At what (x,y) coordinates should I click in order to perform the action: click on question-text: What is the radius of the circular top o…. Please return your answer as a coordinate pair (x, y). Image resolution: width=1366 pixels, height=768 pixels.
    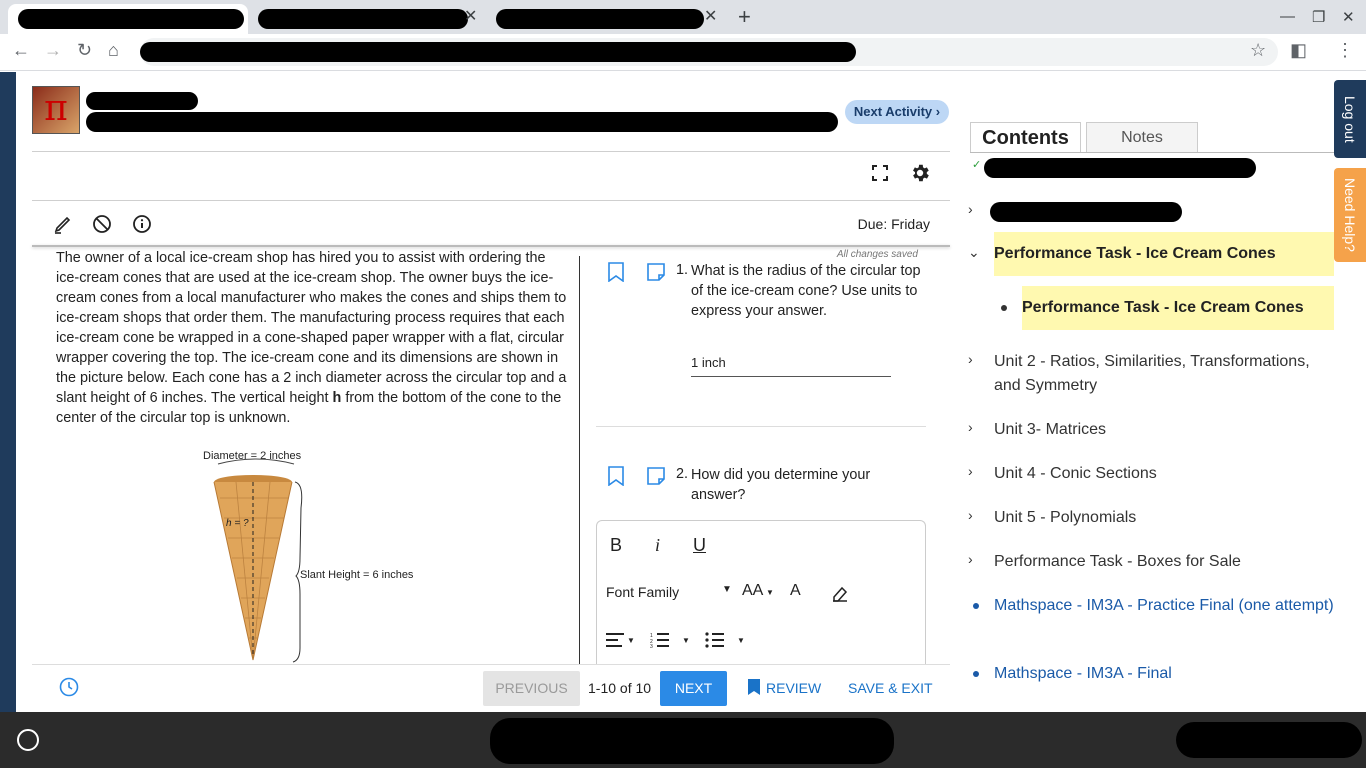
    Looking at the image, I should click on (806, 291).